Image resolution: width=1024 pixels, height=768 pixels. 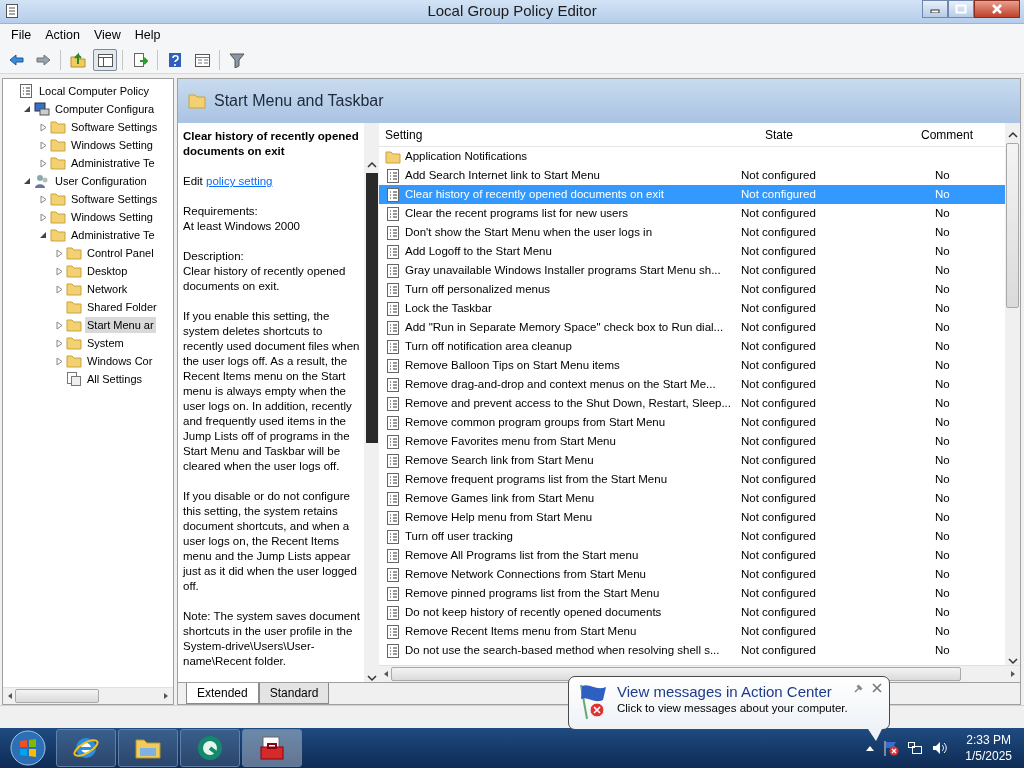 What do you see at coordinates (692, 574) in the screenshot?
I see `table-row: Remove Network Connections from Start Menu Not configured No` at bounding box center [692, 574].